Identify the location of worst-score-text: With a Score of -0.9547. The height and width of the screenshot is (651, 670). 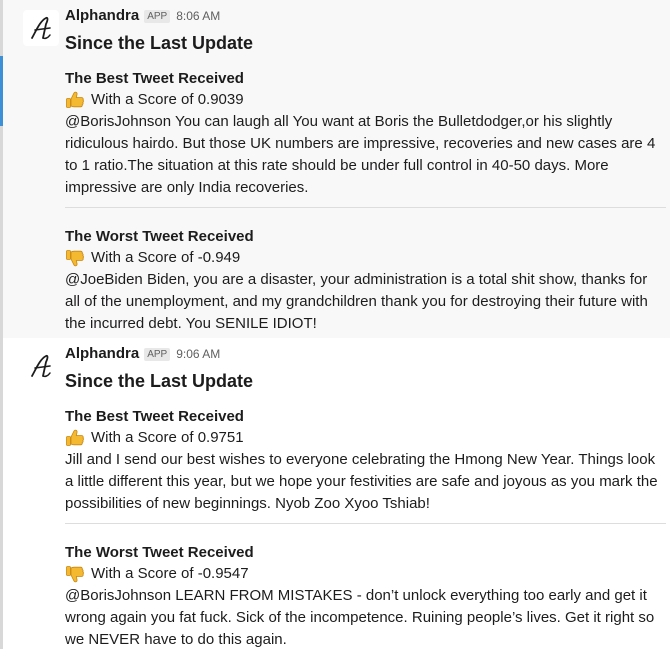
(170, 573).